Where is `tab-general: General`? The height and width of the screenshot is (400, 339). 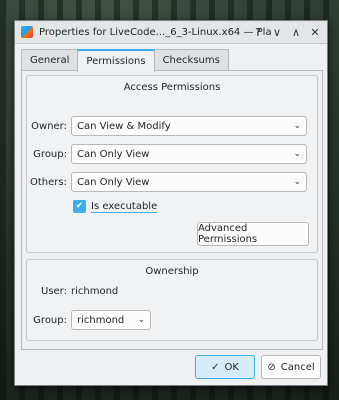
tab-general: General is located at coordinates (50, 59).